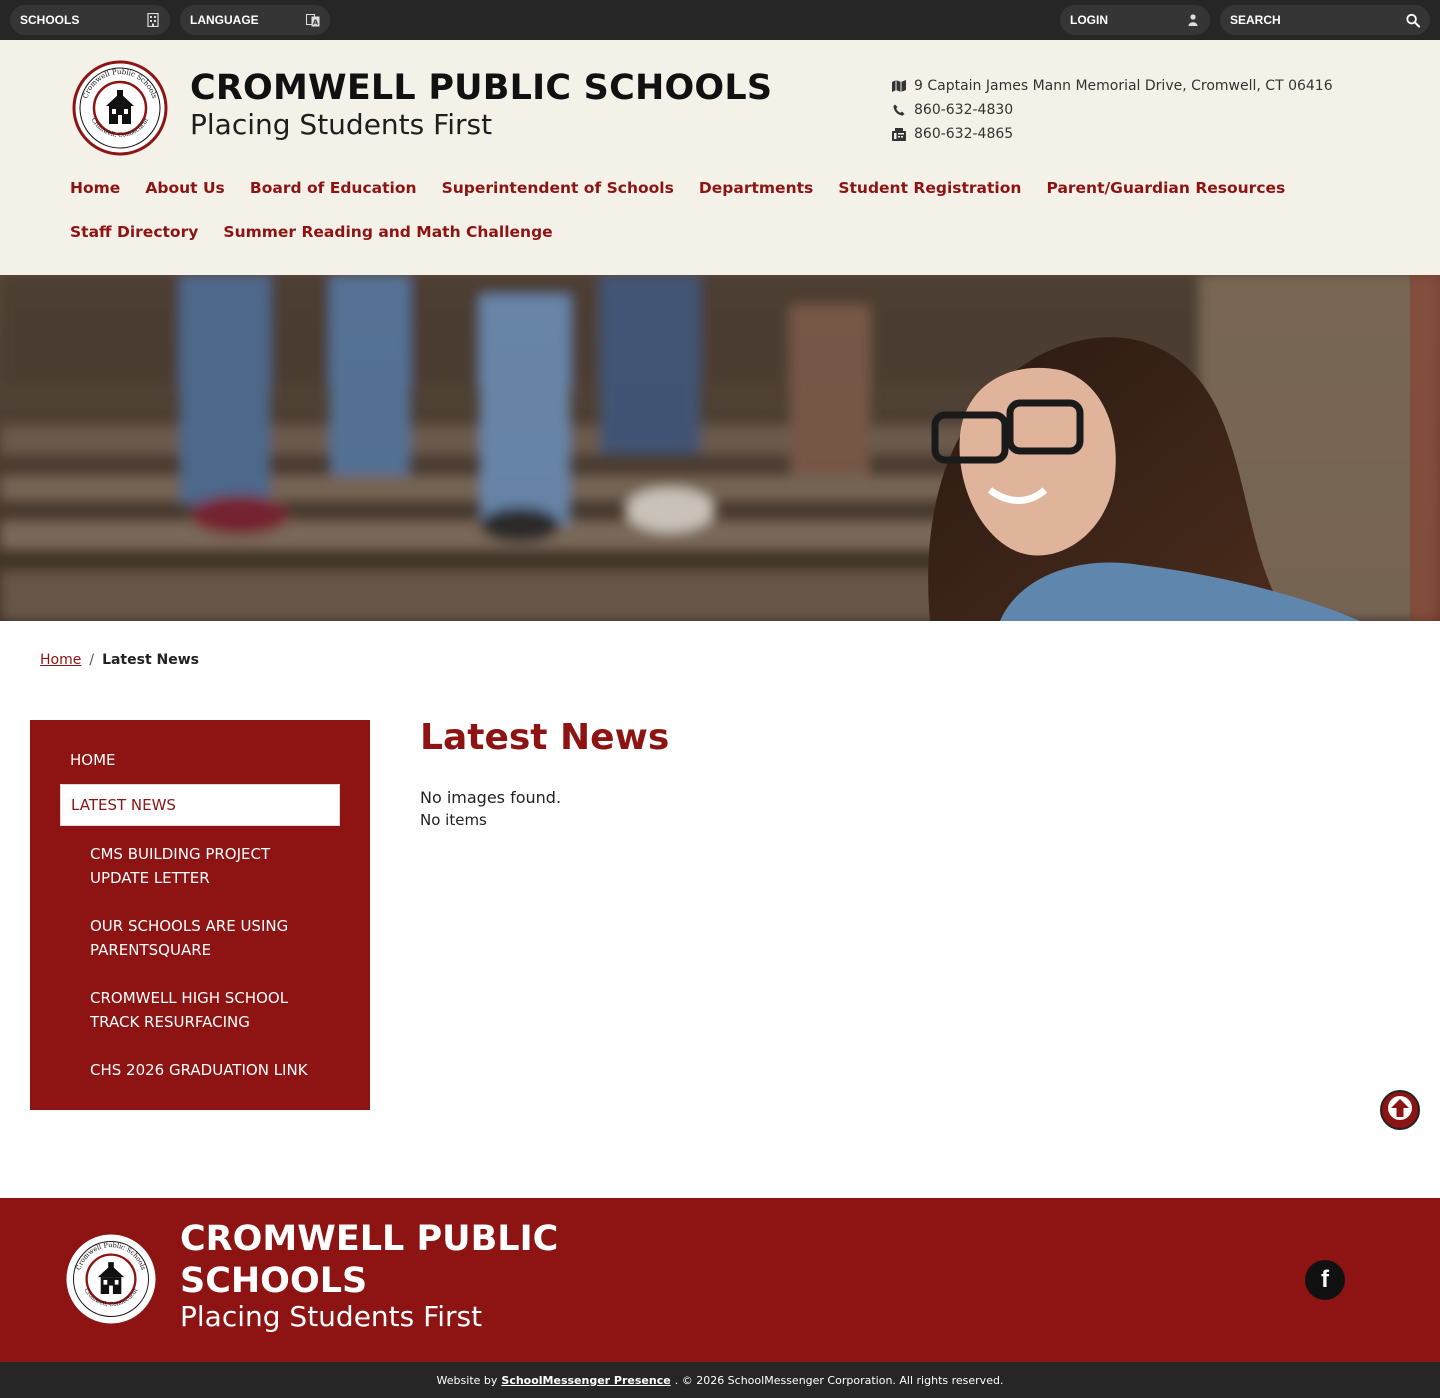 Image resolution: width=1440 pixels, height=1398 pixels. What do you see at coordinates (316, 22) in the screenshot?
I see `svg-text: A` at bounding box center [316, 22].